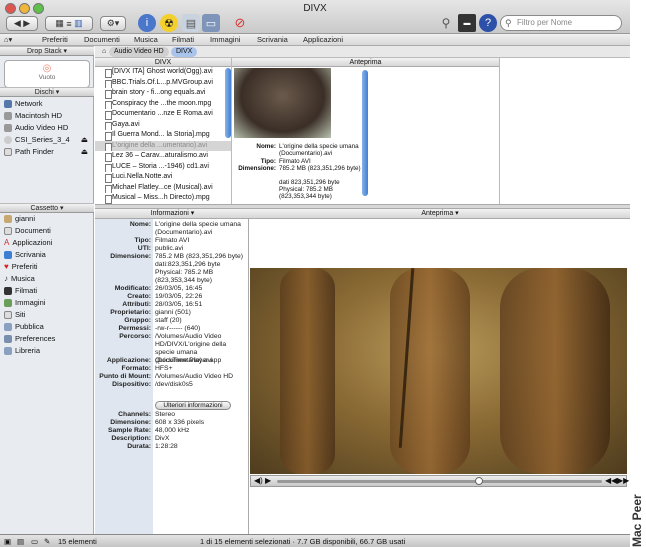  What do you see at coordinates (22, 23) in the screenshot?
I see `back-forward-button: ◀ ▶` at bounding box center [22, 23].